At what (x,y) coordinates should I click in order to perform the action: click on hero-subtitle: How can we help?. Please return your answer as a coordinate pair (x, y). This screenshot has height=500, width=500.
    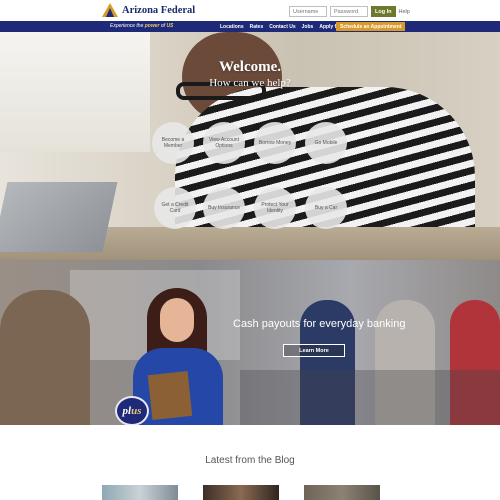
    Looking at the image, I should click on (250, 83).